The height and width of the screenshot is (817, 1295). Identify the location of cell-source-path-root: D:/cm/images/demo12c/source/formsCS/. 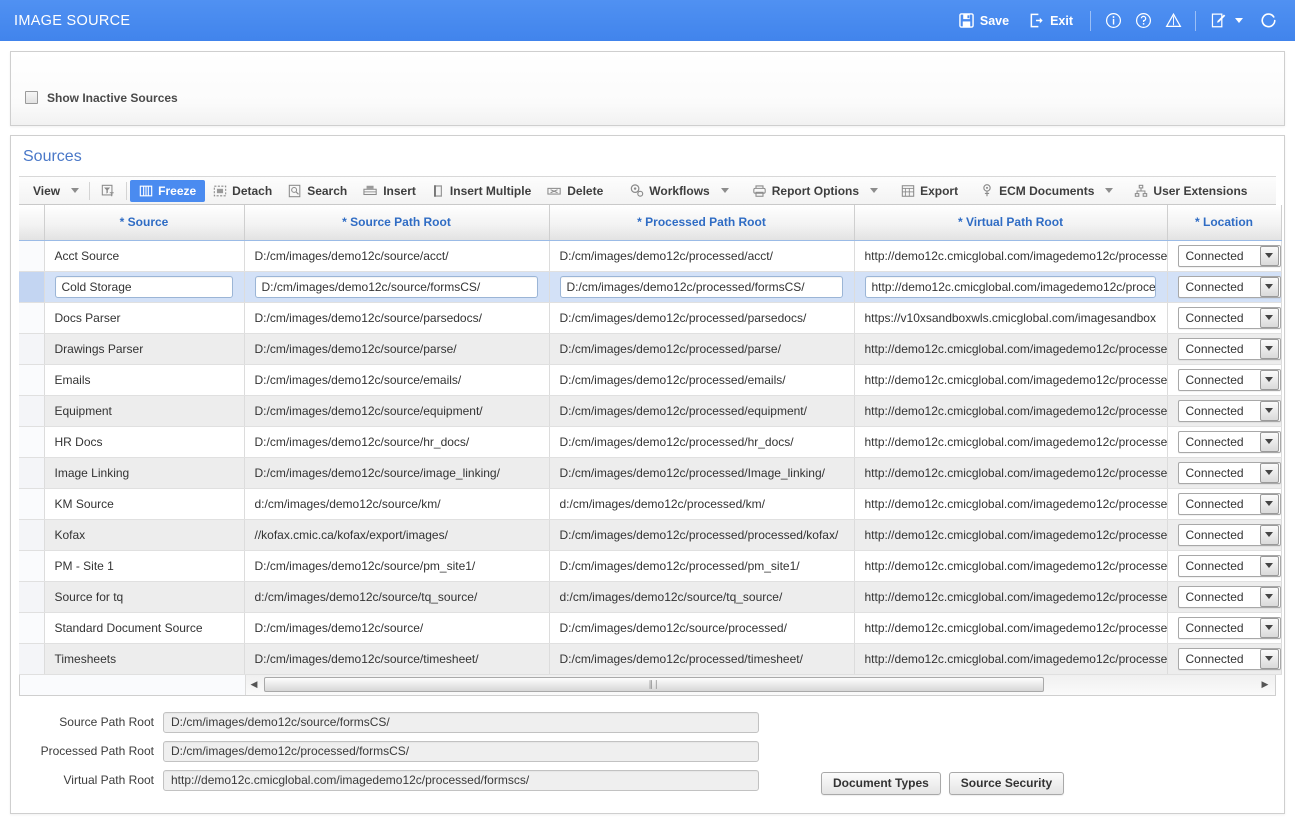
(397, 287).